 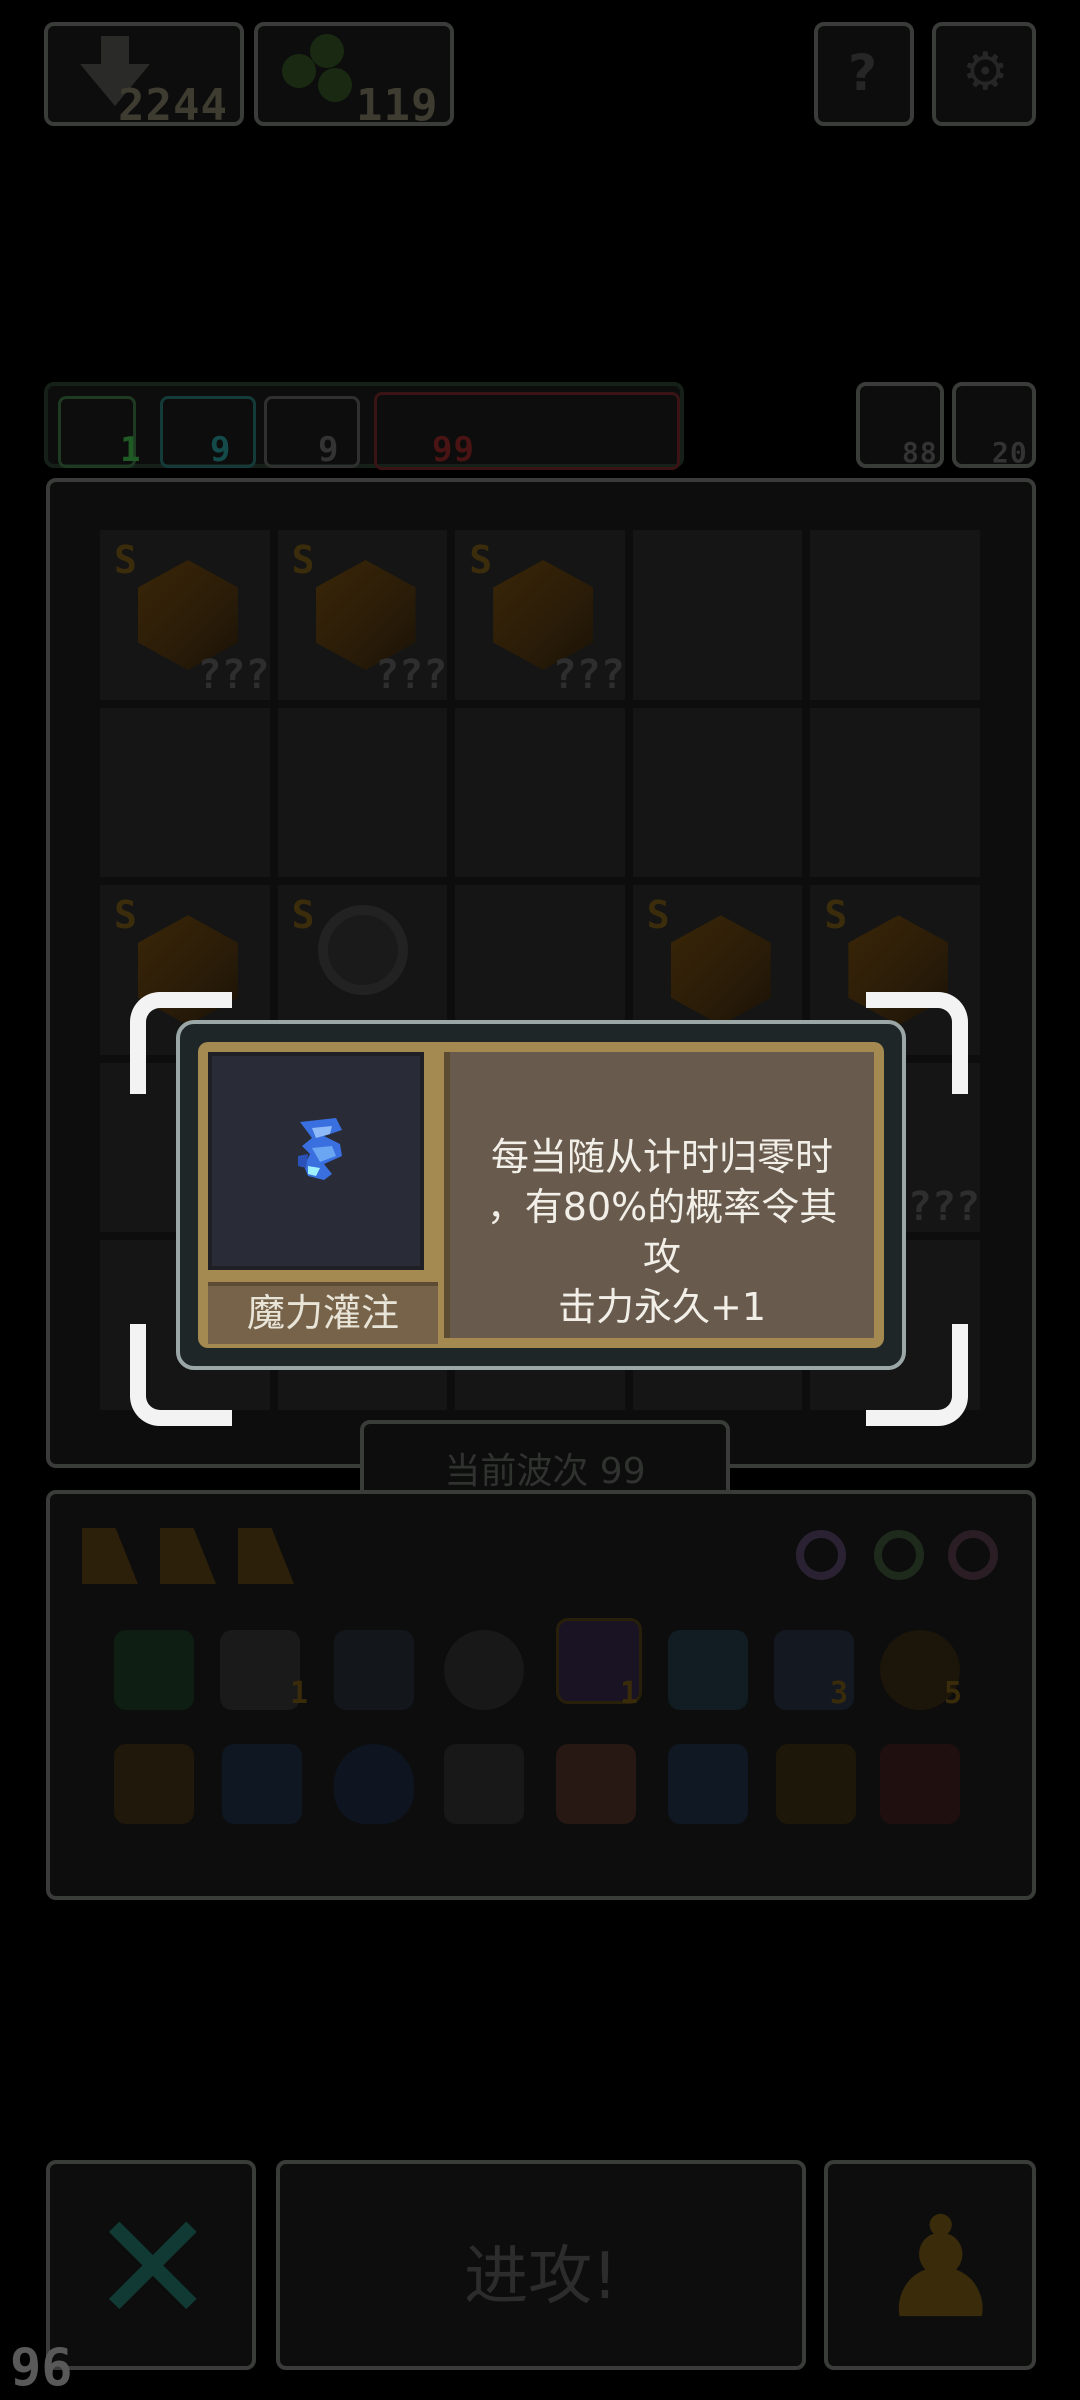 What do you see at coordinates (322, 1313) in the screenshot?
I see `item-name: 魔力灌注` at bounding box center [322, 1313].